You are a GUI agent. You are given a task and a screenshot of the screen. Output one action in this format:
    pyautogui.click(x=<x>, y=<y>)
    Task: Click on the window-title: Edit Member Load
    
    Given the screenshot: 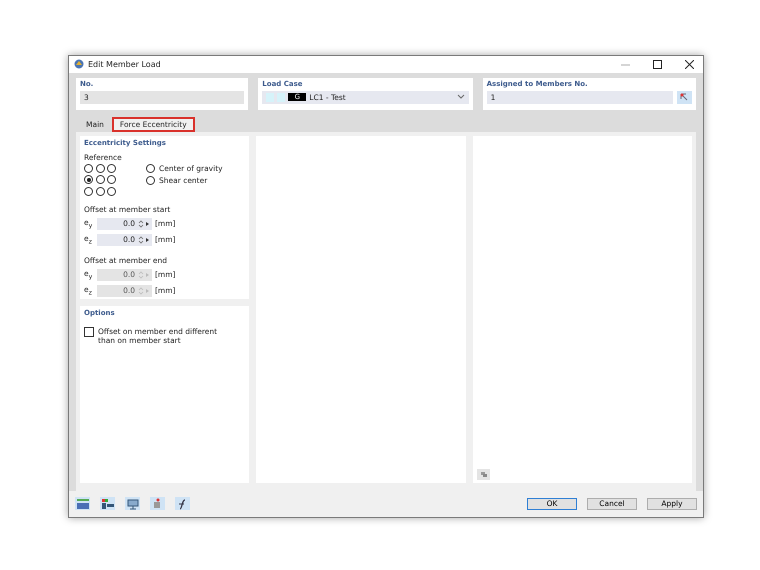 What is the action you would take?
    pyautogui.click(x=125, y=64)
    